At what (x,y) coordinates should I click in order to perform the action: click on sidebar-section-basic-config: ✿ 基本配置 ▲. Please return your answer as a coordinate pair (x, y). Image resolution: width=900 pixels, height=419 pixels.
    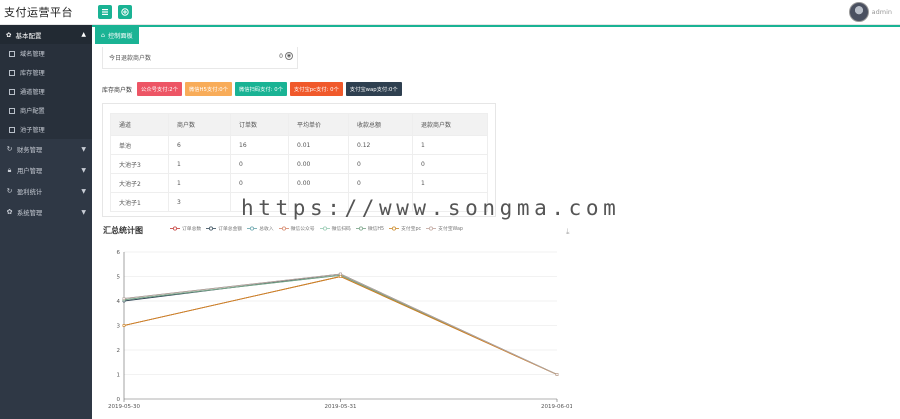
    Looking at the image, I should click on (46, 34).